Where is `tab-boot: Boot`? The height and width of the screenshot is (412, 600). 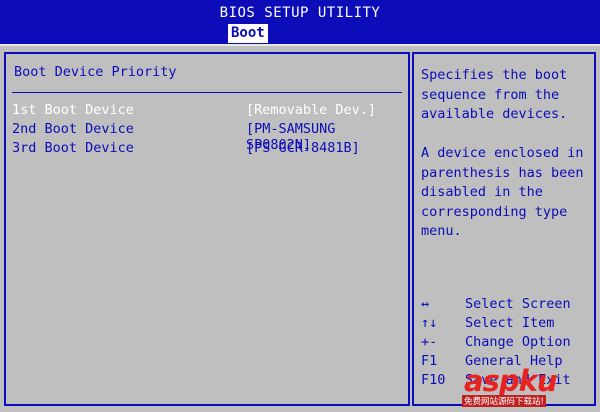
tab-boot: Boot is located at coordinates (248, 33).